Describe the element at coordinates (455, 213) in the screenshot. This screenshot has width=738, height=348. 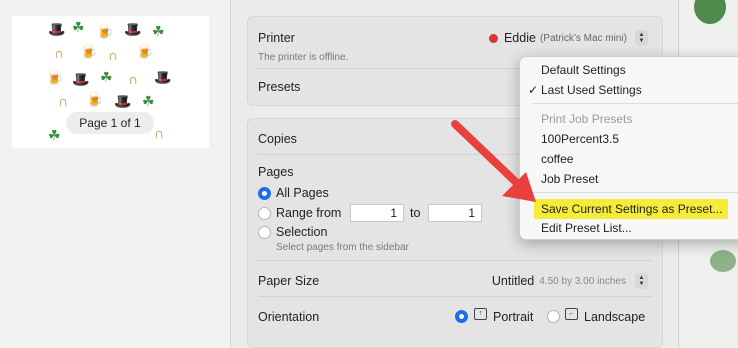
I see `range-end-field: 1` at that location.